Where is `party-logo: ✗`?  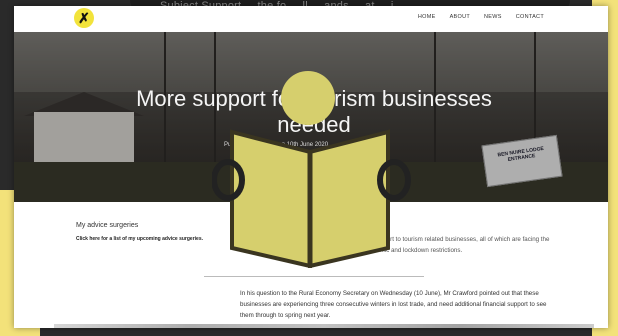
party-logo: ✗ is located at coordinates (84, 18).